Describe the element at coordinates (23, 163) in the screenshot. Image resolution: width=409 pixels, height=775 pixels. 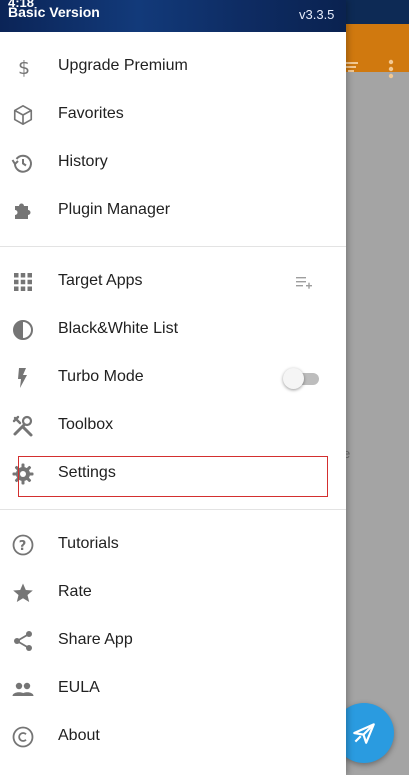
I see `history-icon` at that location.